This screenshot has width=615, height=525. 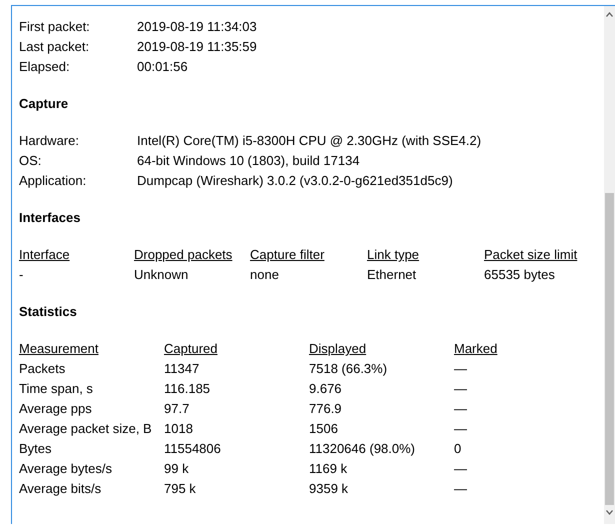 I want to click on table-cell-text: 11347, so click(x=182, y=369).